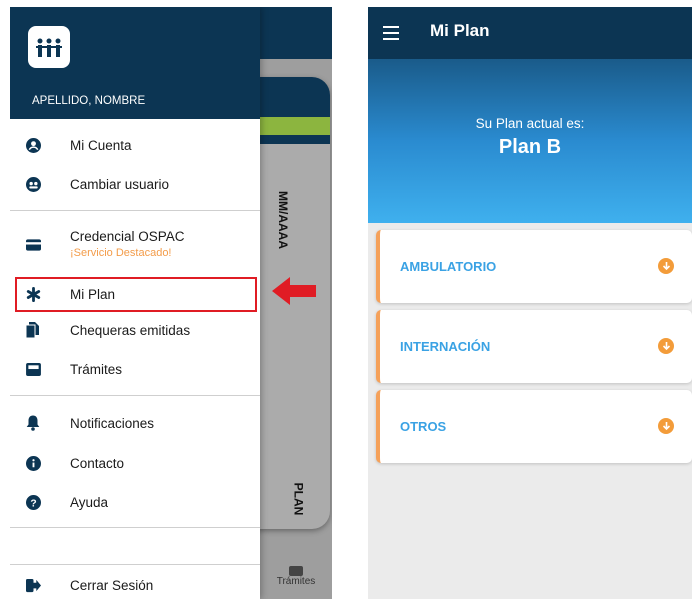 The height and width of the screenshot is (599, 692). Describe the element at coordinates (283, 220) in the screenshot. I see `card-date-text: MM/AAAA` at that location.